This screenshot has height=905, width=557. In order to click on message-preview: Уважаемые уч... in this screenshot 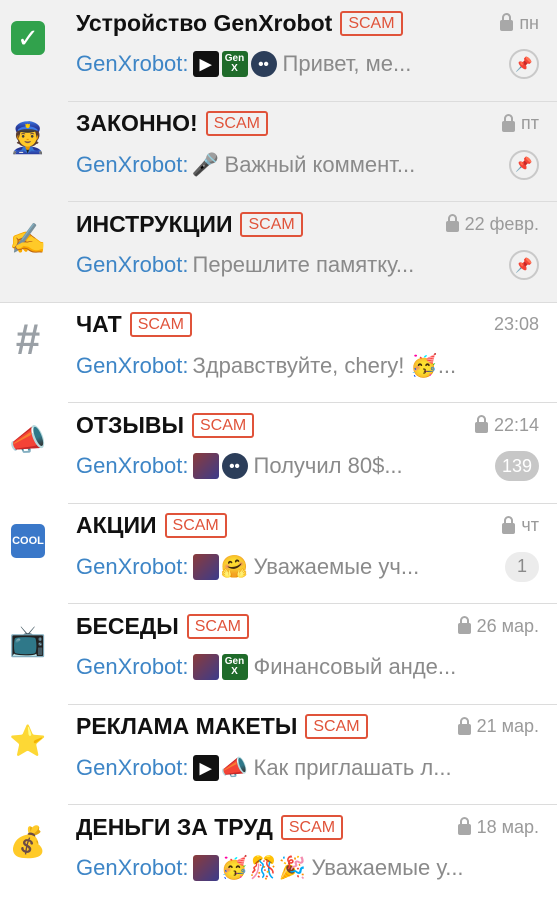, I will do `click(336, 566)`.